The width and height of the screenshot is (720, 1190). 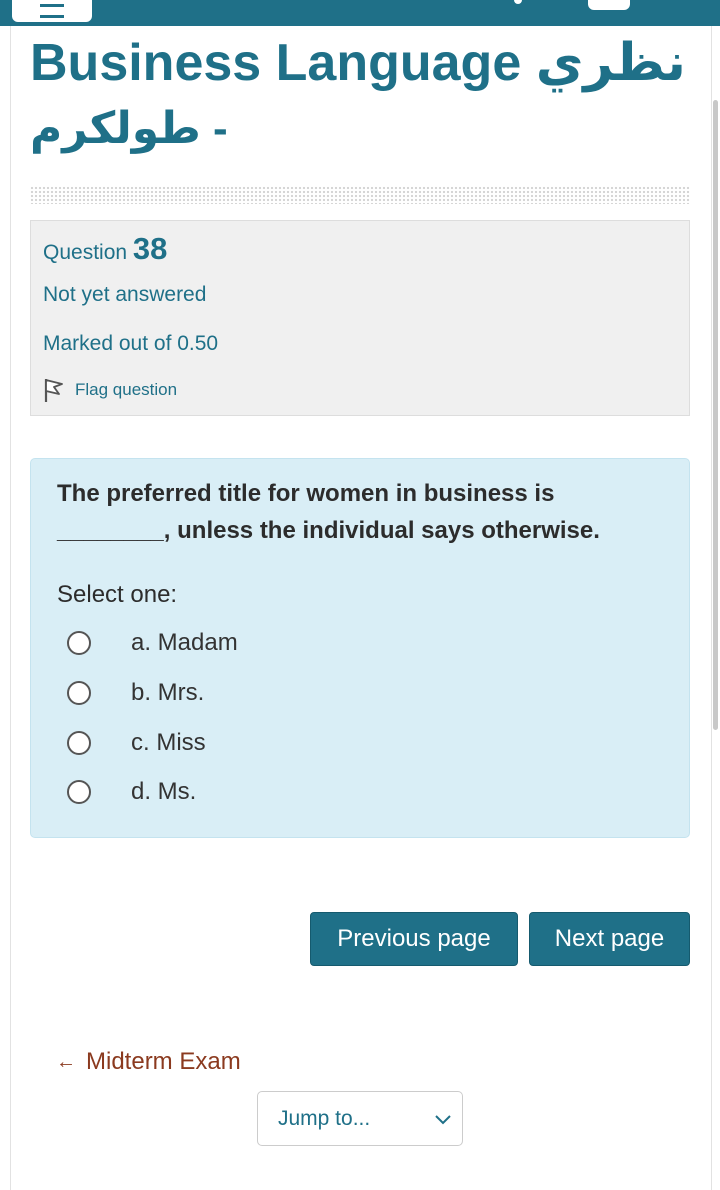 I want to click on answer-option-label: d. Ms., so click(x=164, y=791).